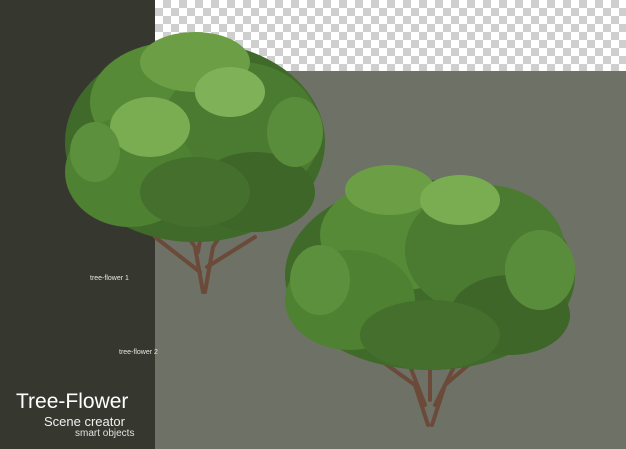 Image resolution: width=626 pixels, height=449 pixels. Describe the element at coordinates (138, 352) in the screenshot. I see `tree-flower-2-label: tree-flower 2` at that location.